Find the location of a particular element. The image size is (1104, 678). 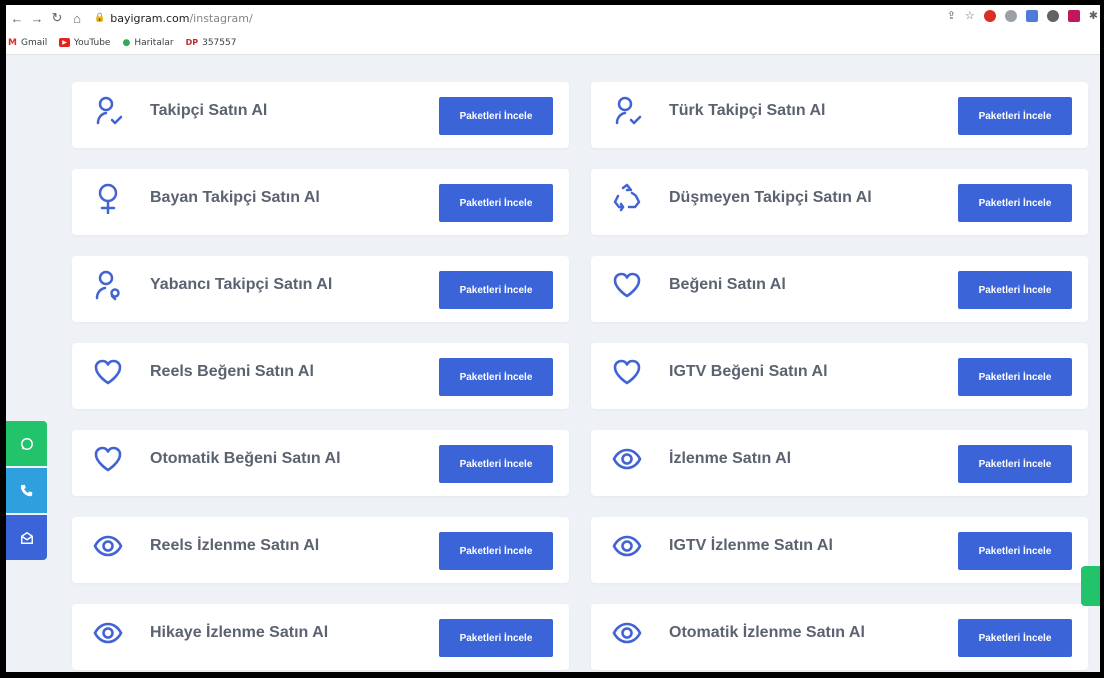

service-card: IGTV Beğeni Satın Al Paketleri İncele is located at coordinates (839, 376).